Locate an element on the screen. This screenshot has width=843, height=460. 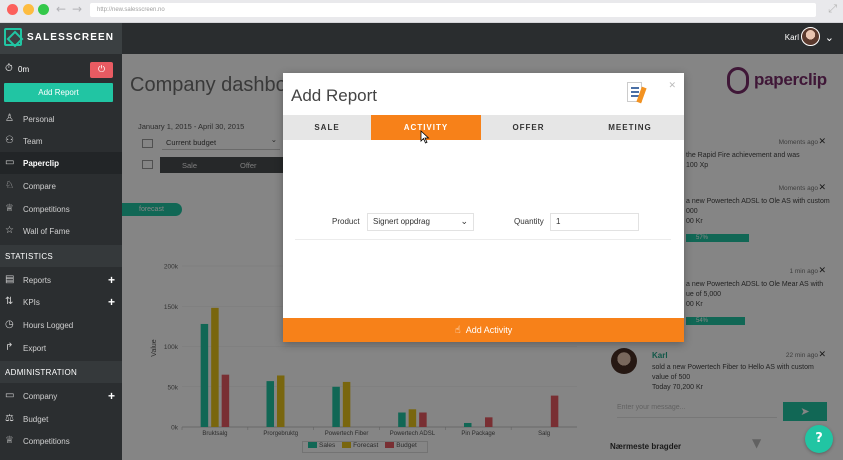
sidebar-item-budget: ⚖ Budget is located at coordinates (61, 419).